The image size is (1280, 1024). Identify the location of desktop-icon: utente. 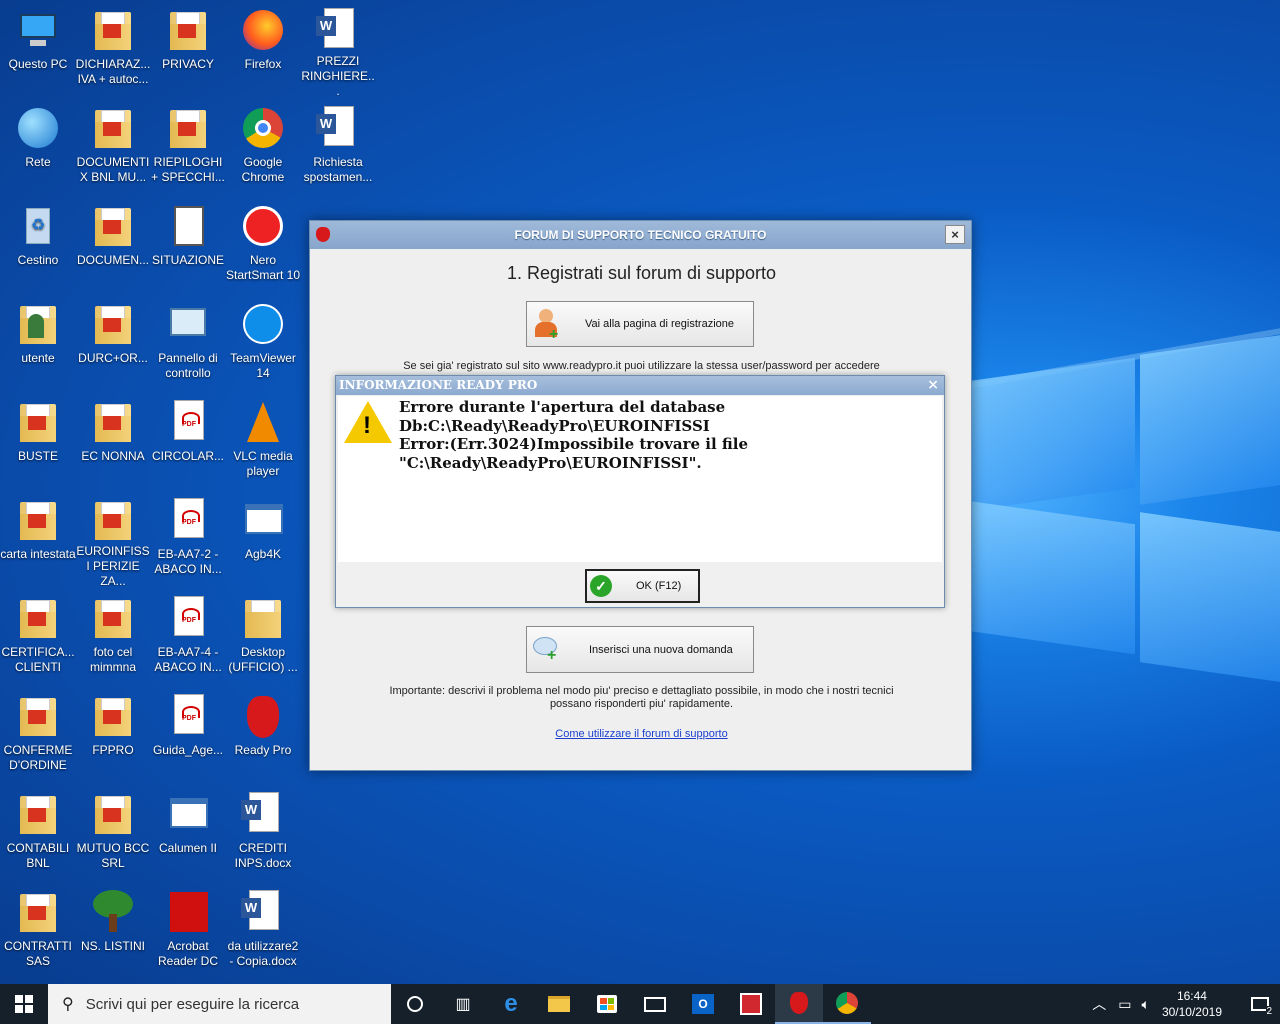
(38, 342).